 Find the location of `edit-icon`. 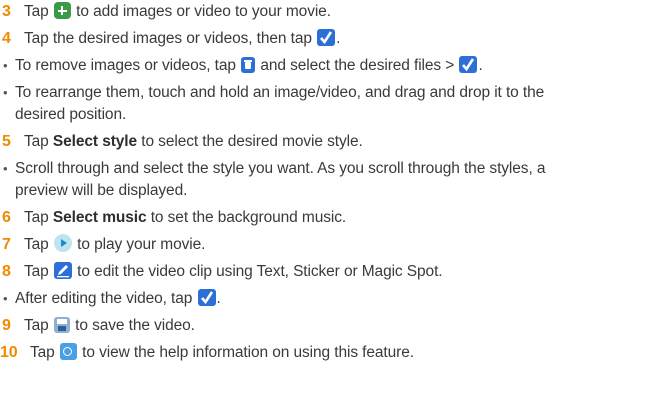

edit-icon is located at coordinates (62, 270).